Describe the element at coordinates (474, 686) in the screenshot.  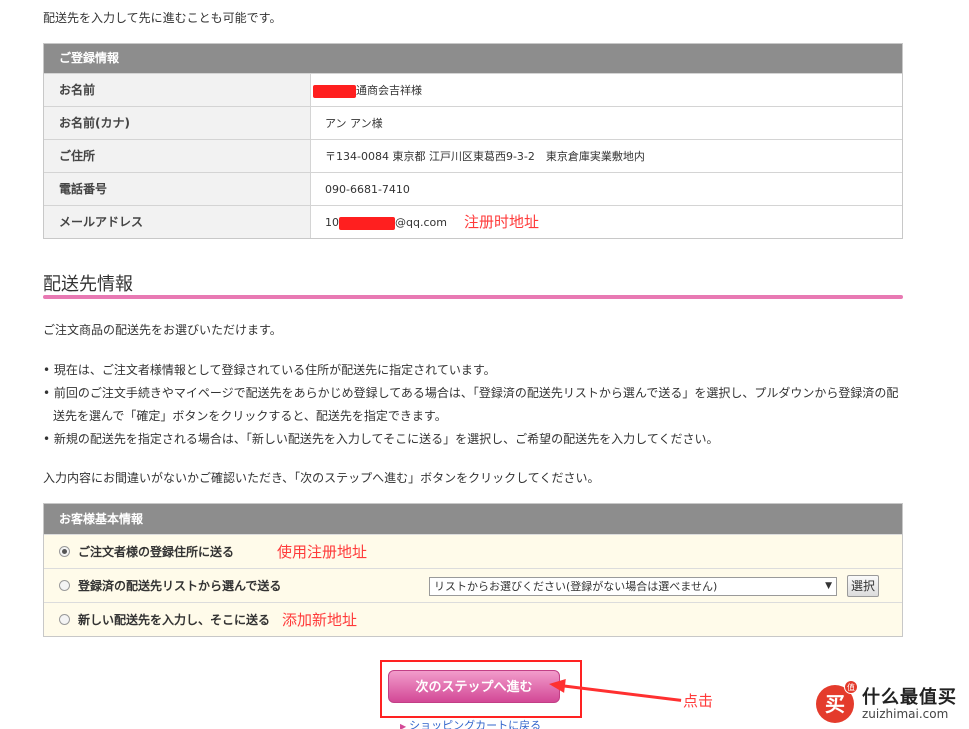
I see `next-step-button: 次のステップへ進む` at that location.